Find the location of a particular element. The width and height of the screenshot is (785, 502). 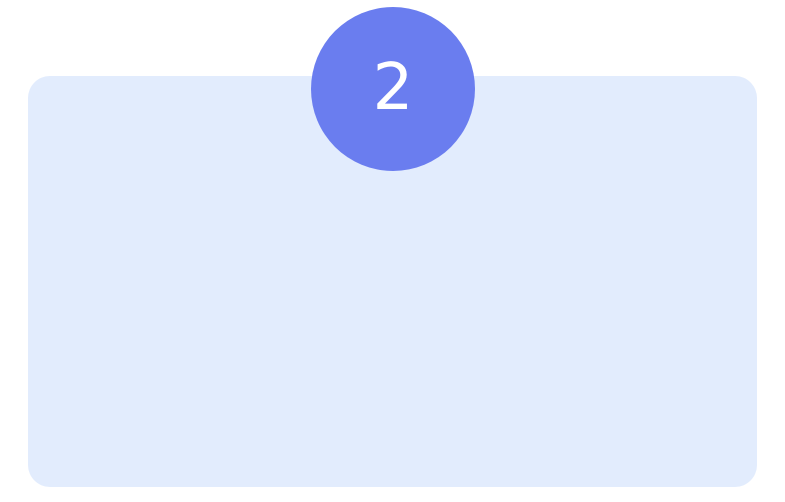

step-number: 2 is located at coordinates (393, 88).